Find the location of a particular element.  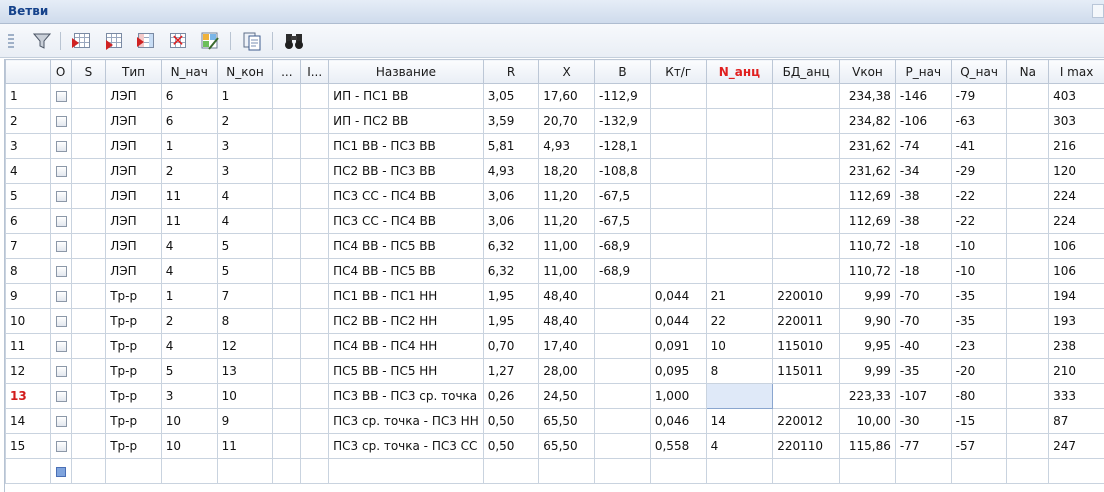

cell-n-start: 5 is located at coordinates (189, 371).